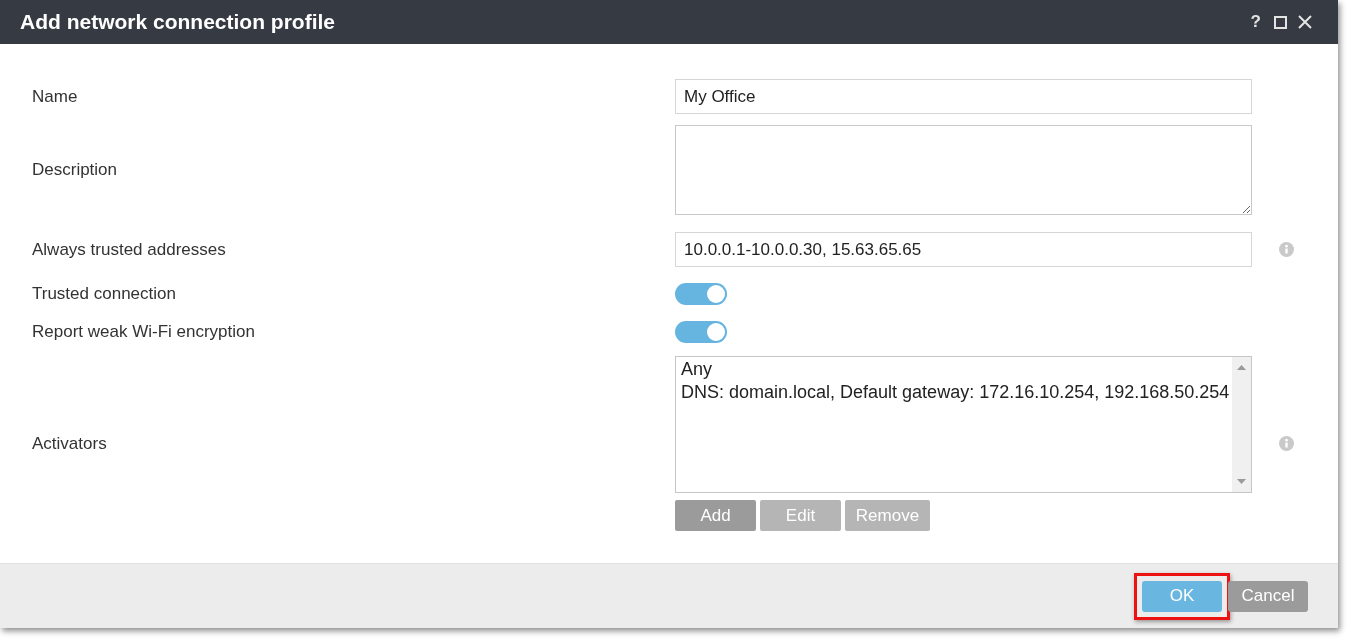 Image resolution: width=1348 pixels, height=638 pixels. Describe the element at coordinates (963, 249) in the screenshot. I see `text-field: 10.0.0.1-10.0.0.30, 15.63.65.65` at that location.